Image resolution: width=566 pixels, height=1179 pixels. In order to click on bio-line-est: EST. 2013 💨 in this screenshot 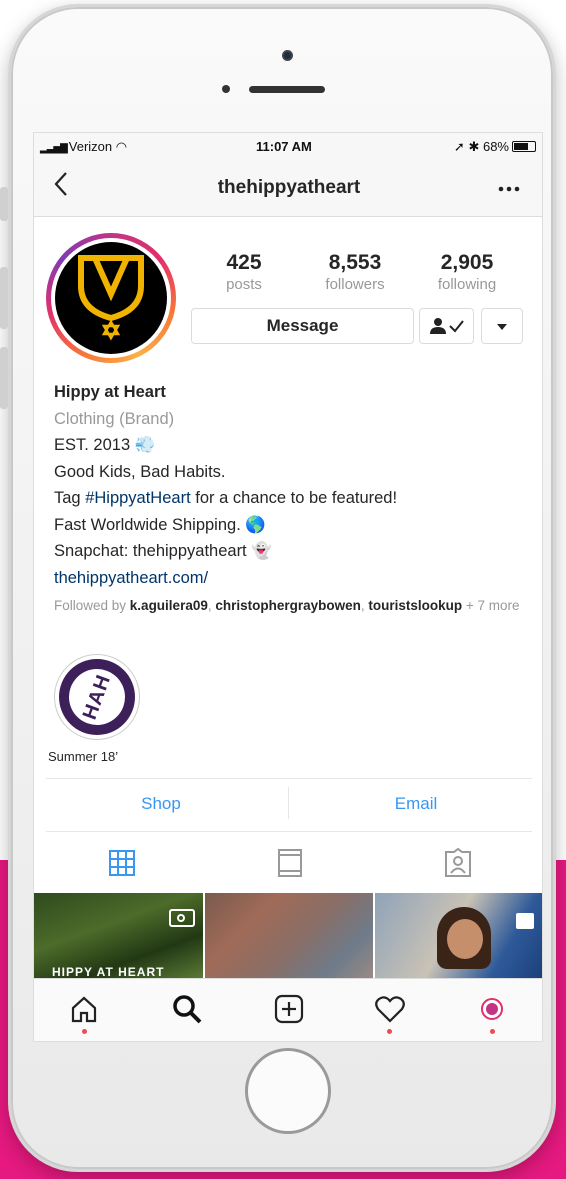, I will do `click(294, 445)`.